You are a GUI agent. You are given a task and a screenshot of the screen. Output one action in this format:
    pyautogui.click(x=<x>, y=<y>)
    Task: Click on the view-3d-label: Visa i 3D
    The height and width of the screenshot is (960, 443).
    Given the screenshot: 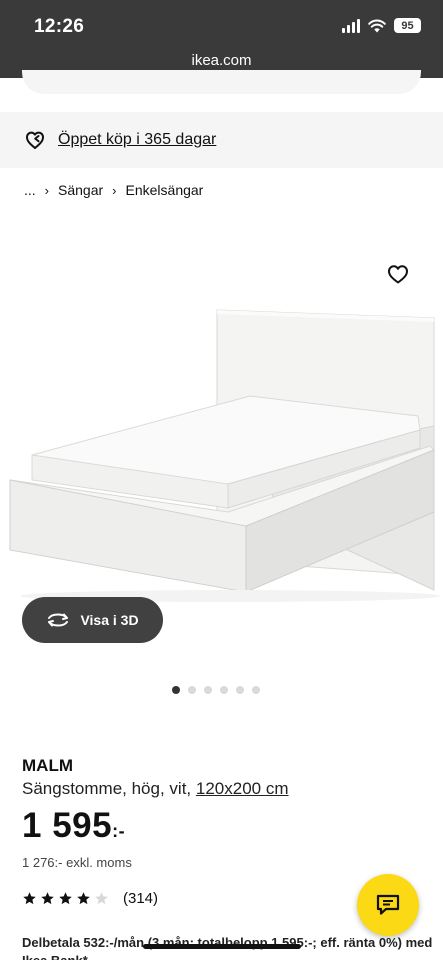 What is the action you would take?
    pyautogui.click(x=109, y=620)
    